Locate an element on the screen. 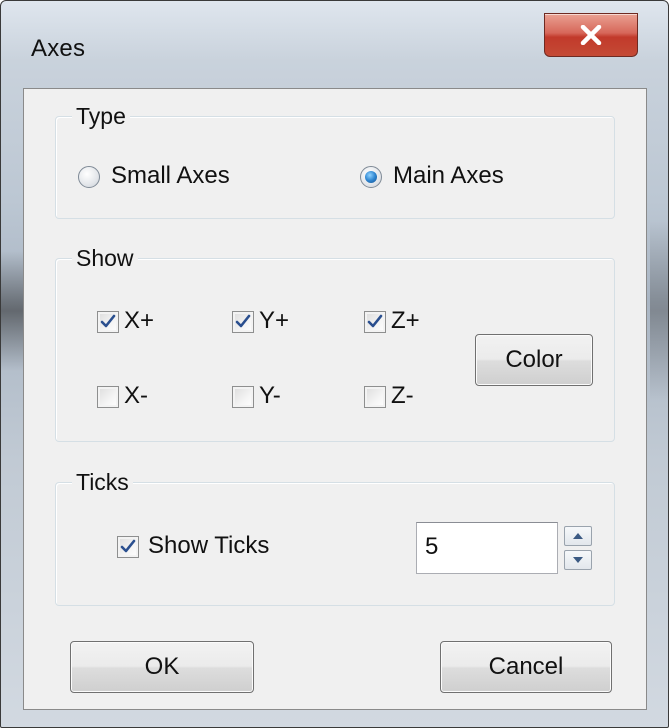 This screenshot has width=669, height=728. type-group-label: Type is located at coordinates (101, 116).